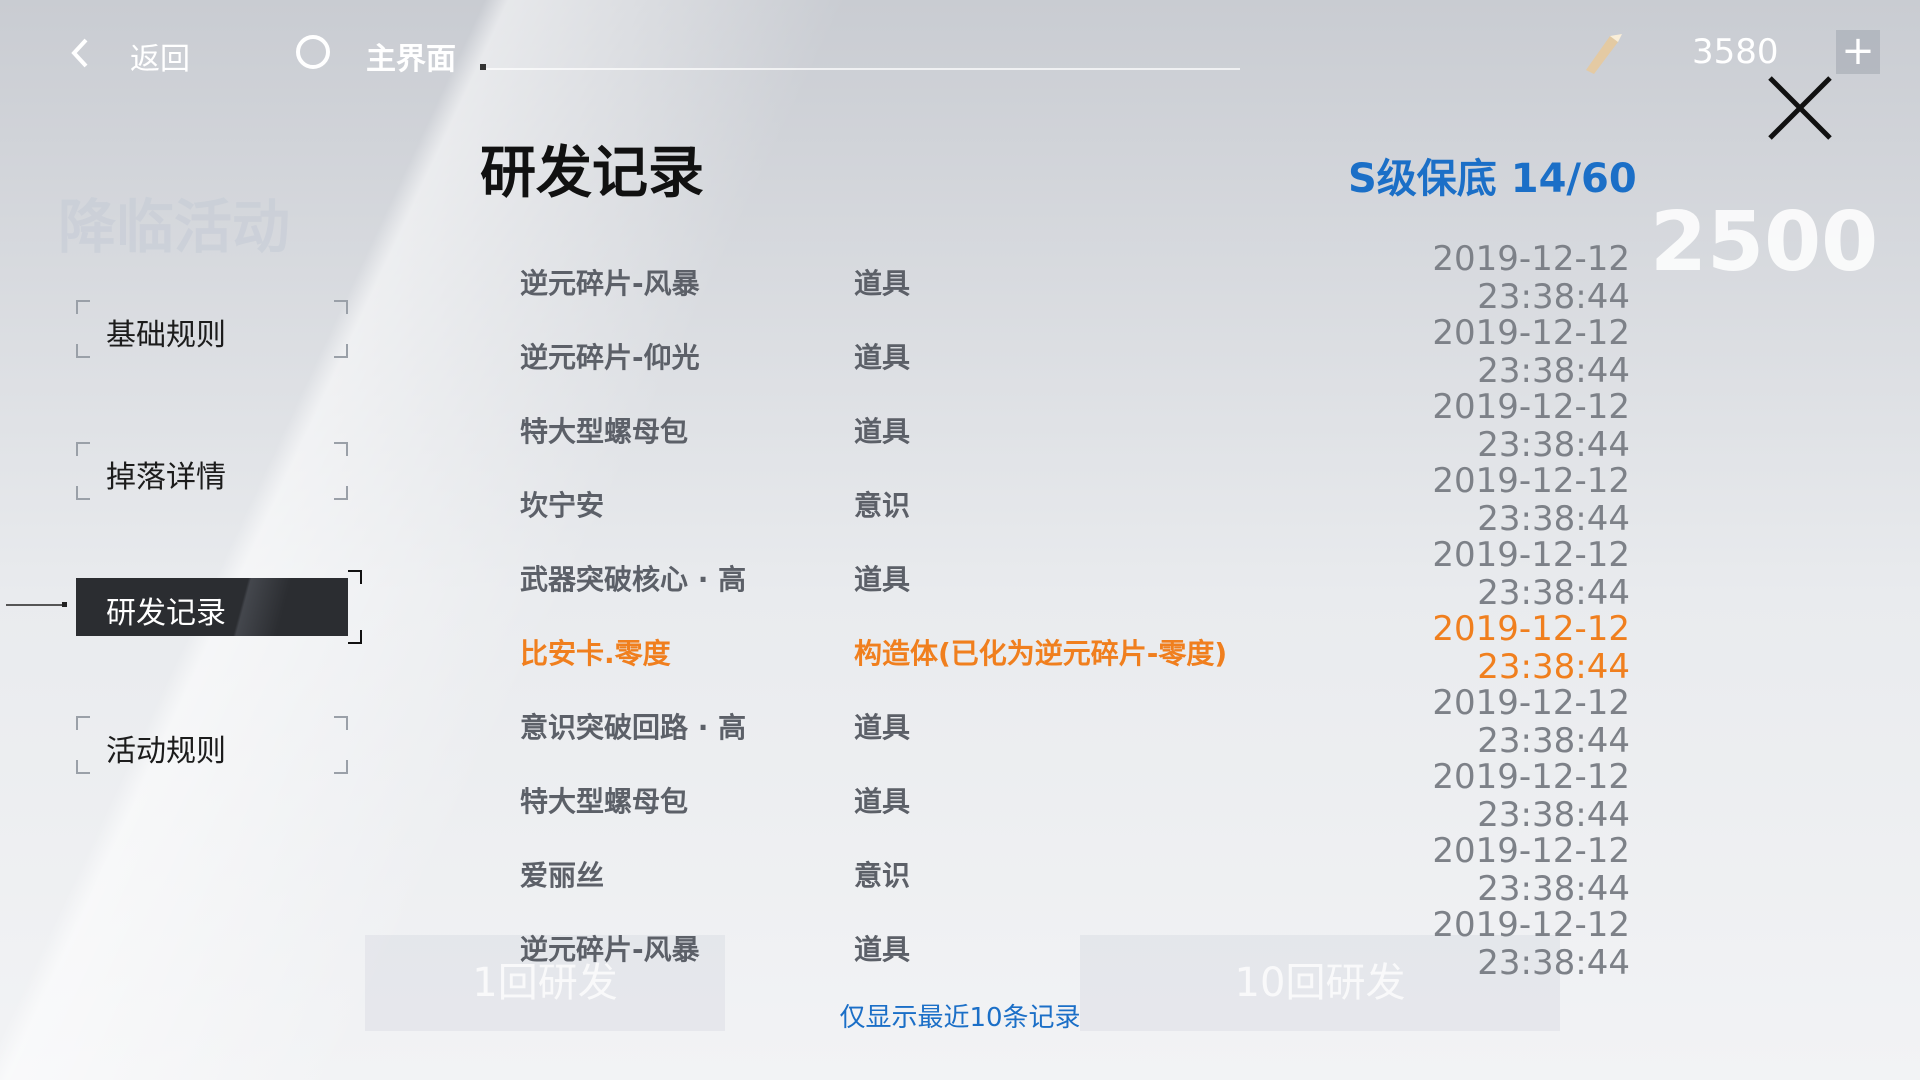  What do you see at coordinates (313, 52) in the screenshot?
I see `home-circle-icon` at bounding box center [313, 52].